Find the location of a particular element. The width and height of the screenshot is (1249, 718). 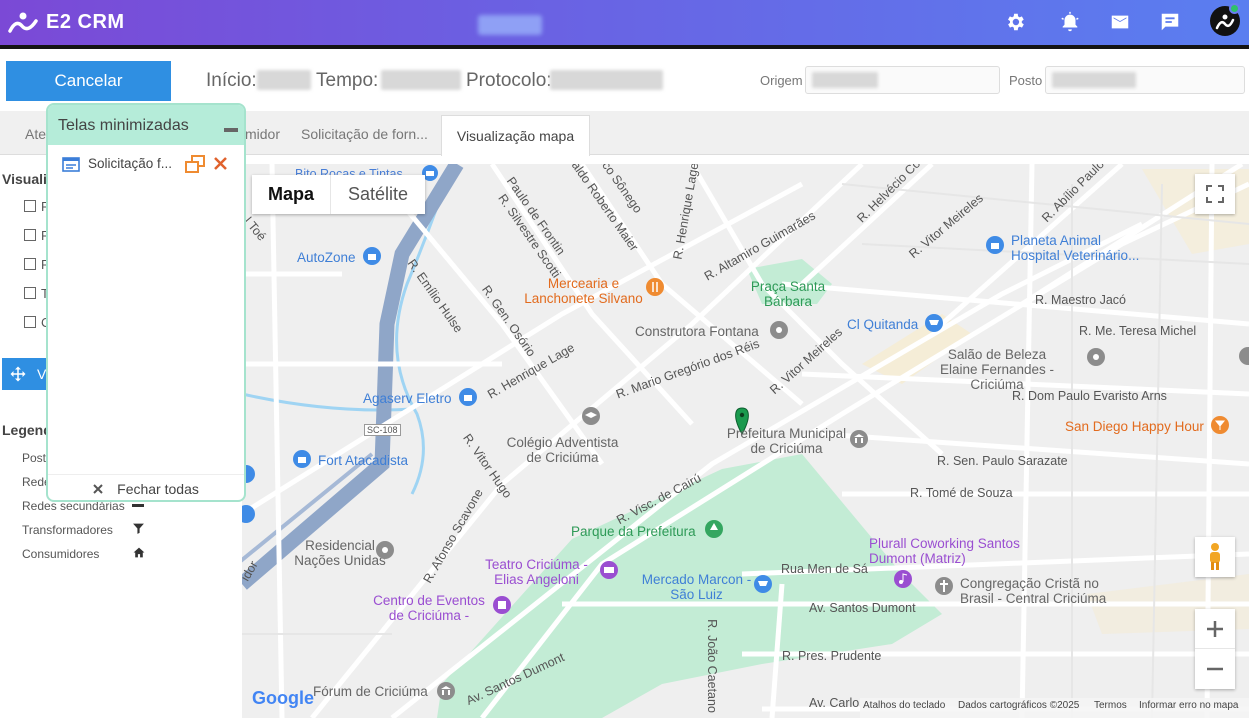

posto-field is located at coordinates (1145, 80).